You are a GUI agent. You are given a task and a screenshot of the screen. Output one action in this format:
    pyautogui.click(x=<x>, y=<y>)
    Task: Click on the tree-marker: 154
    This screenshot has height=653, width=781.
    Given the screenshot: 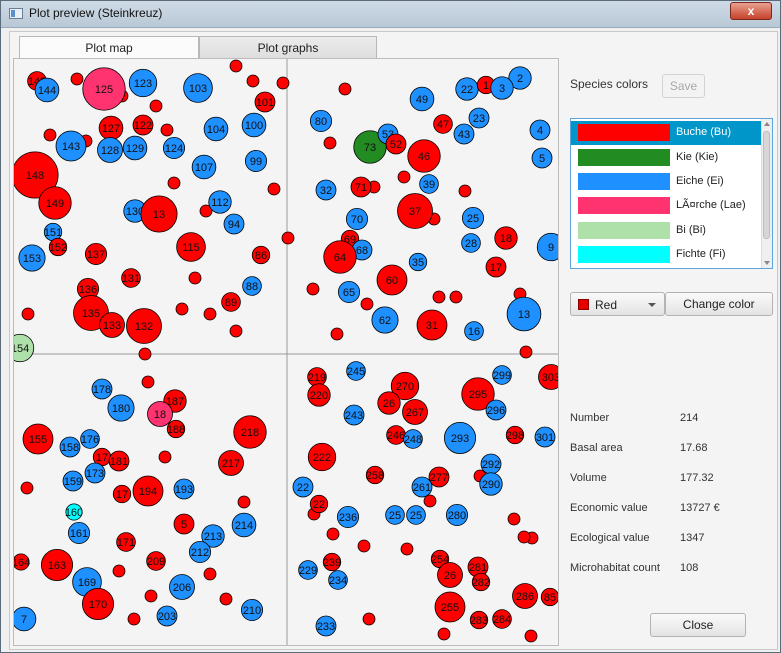 What is the action you would take?
    pyautogui.click(x=24, y=348)
    